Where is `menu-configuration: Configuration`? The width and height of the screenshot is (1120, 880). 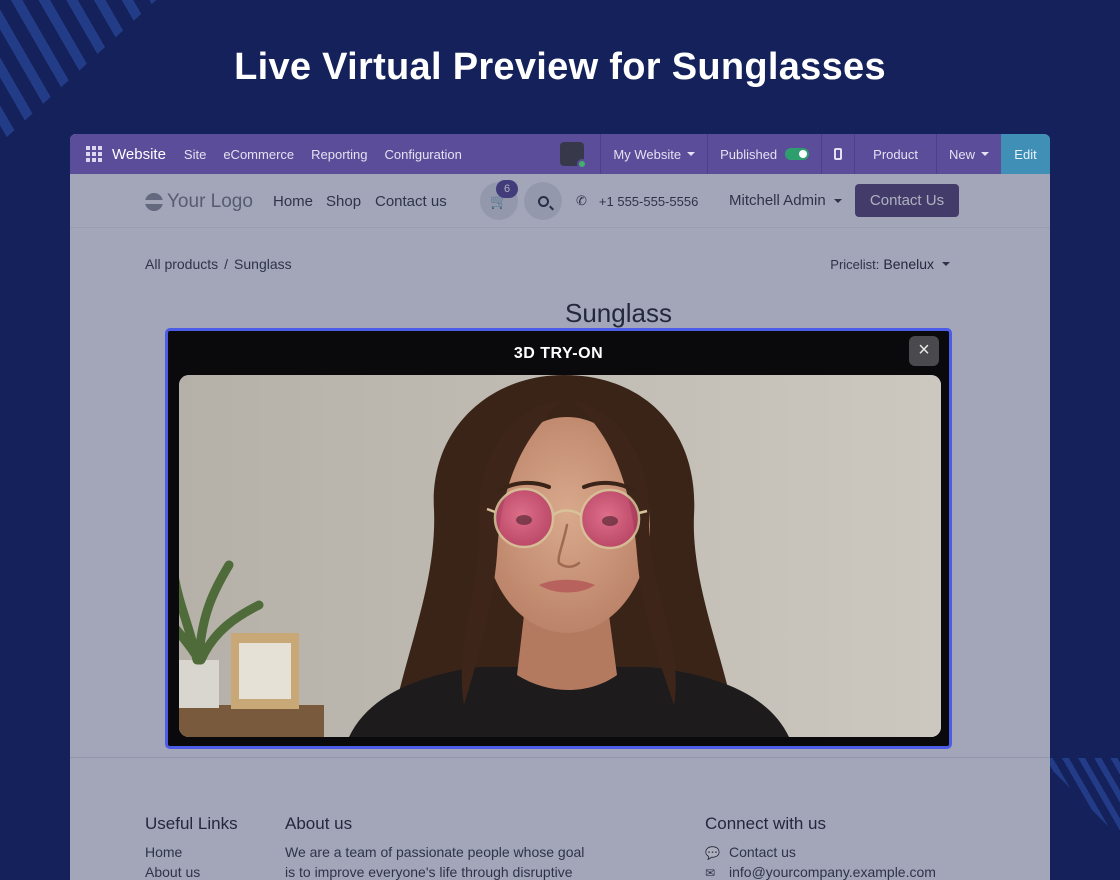 menu-configuration: Configuration is located at coordinates (423, 154).